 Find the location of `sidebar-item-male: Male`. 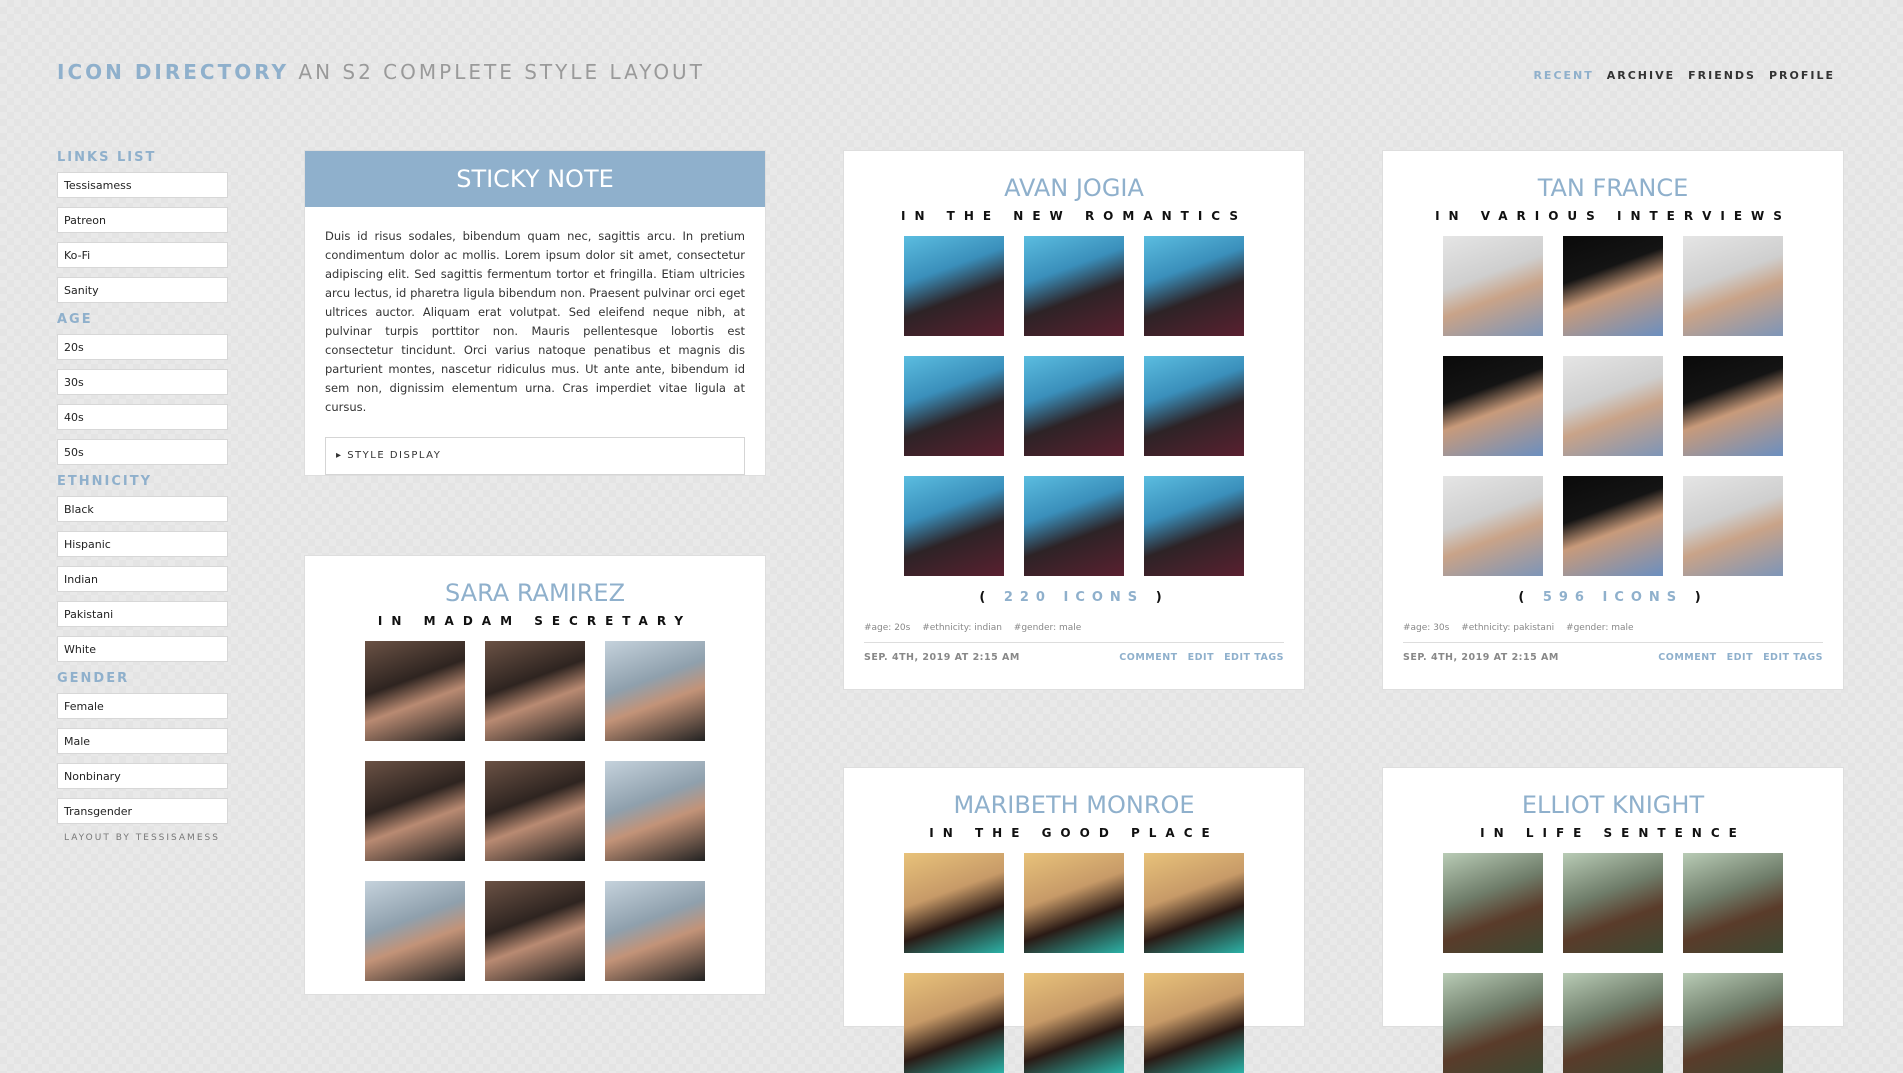

sidebar-item-male: Male is located at coordinates (142, 741).